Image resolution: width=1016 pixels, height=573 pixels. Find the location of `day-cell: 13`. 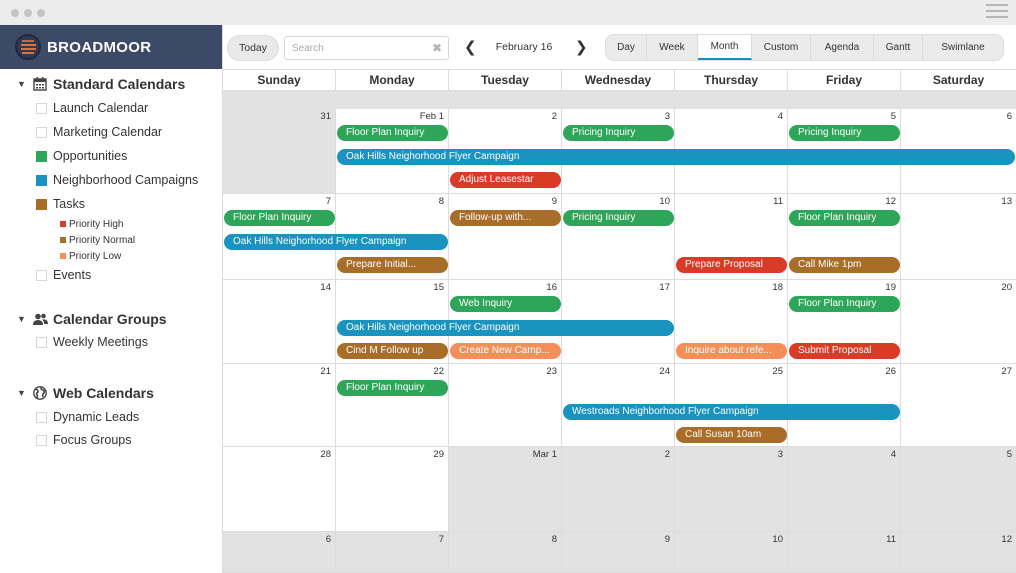

day-cell: 13 is located at coordinates (958, 236).